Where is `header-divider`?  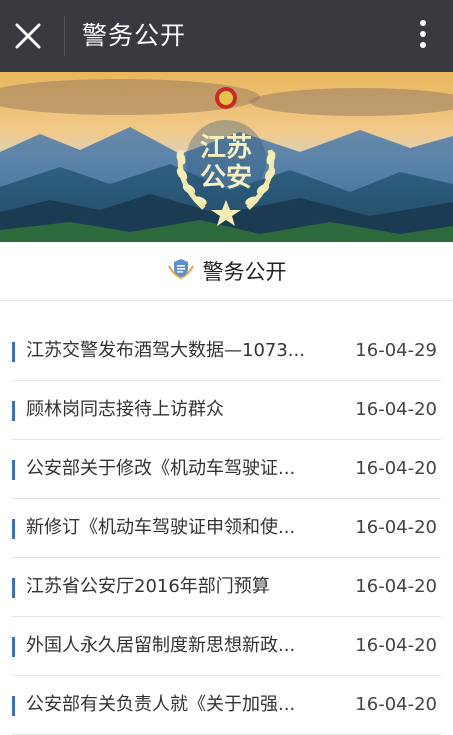
header-divider is located at coordinates (64, 36).